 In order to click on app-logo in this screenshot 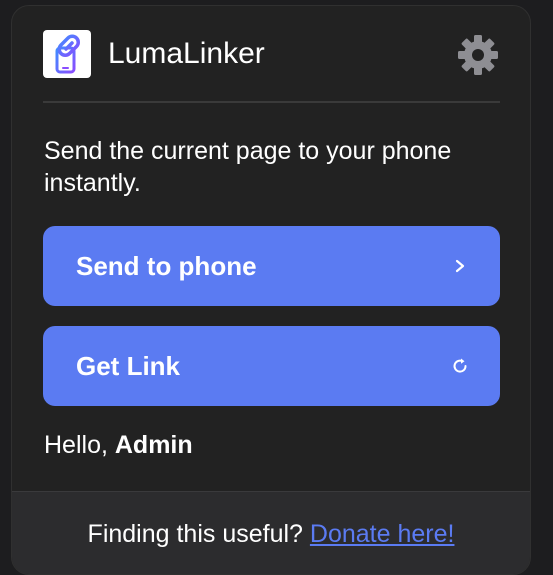, I will do `click(67, 54)`.